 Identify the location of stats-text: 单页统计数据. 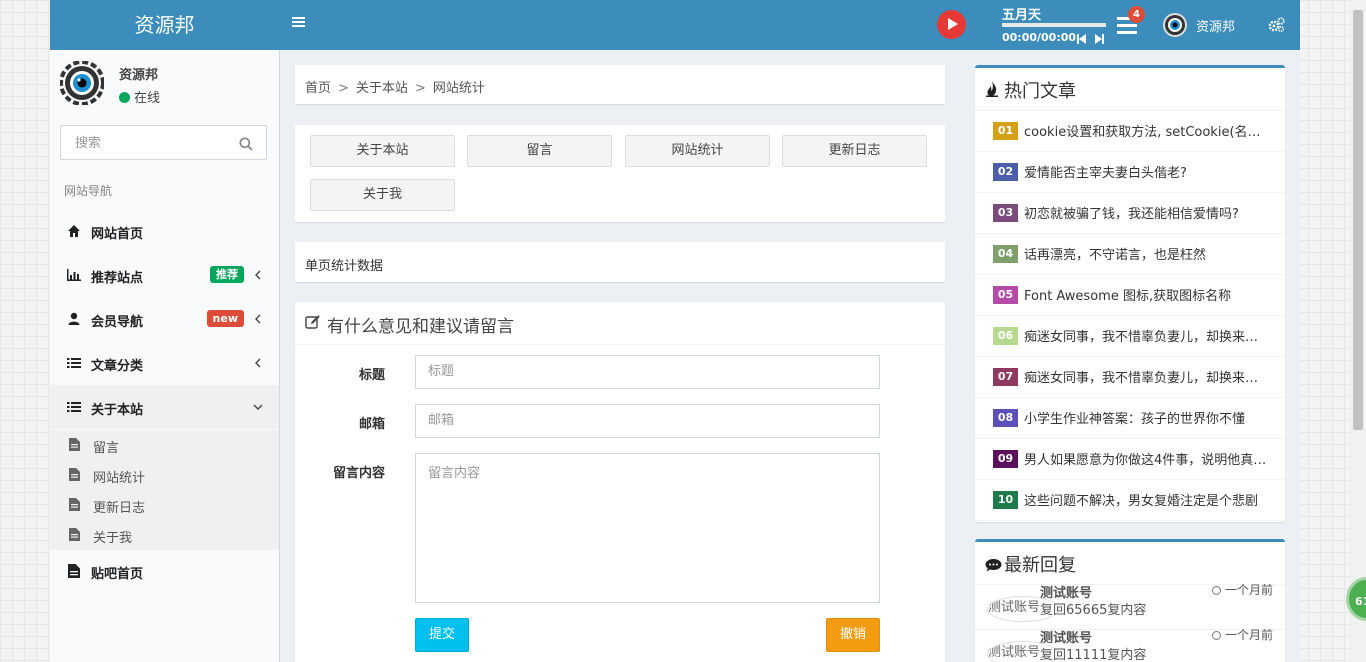
(344, 266).